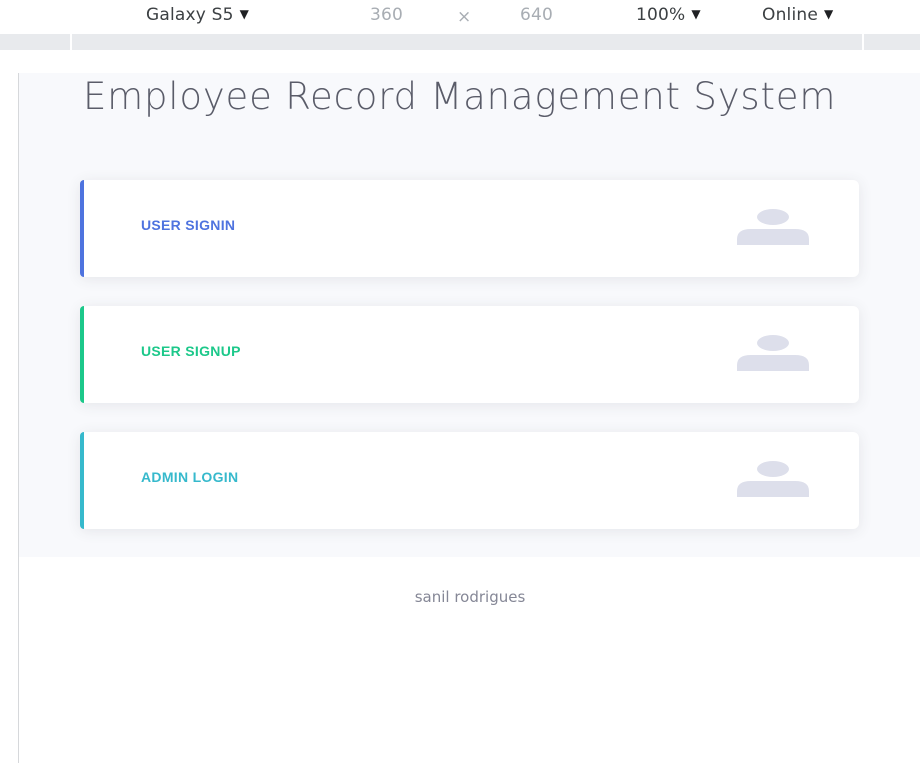 The width and height of the screenshot is (920, 763). What do you see at coordinates (469, 228) in the screenshot?
I see `user-signin-card: USER SIGNIN` at bounding box center [469, 228].